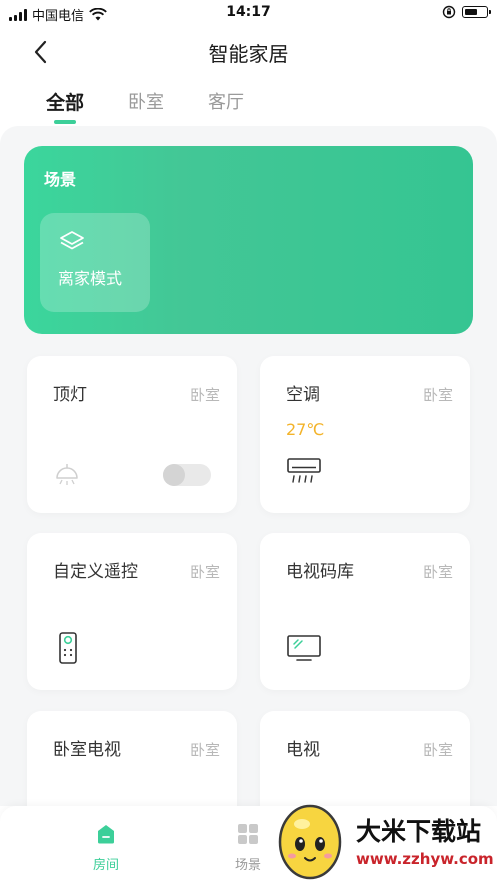 Image resolution: width=497 pixels, height=883 pixels. What do you see at coordinates (303, 750) in the screenshot?
I see `device-name: 电视` at bounding box center [303, 750].